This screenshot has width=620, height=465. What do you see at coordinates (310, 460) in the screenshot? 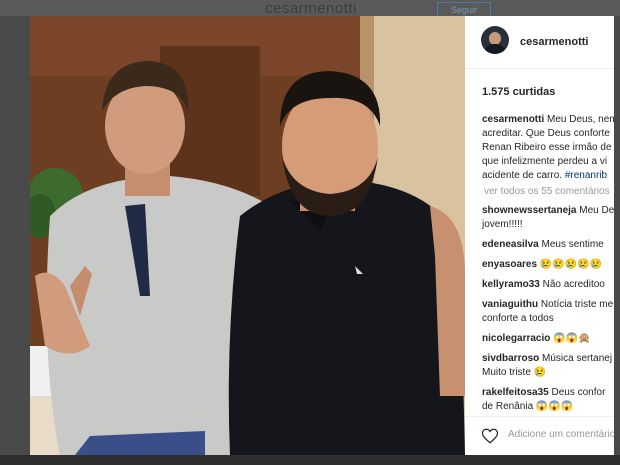
I see `background-overlay-bottom` at bounding box center [310, 460].